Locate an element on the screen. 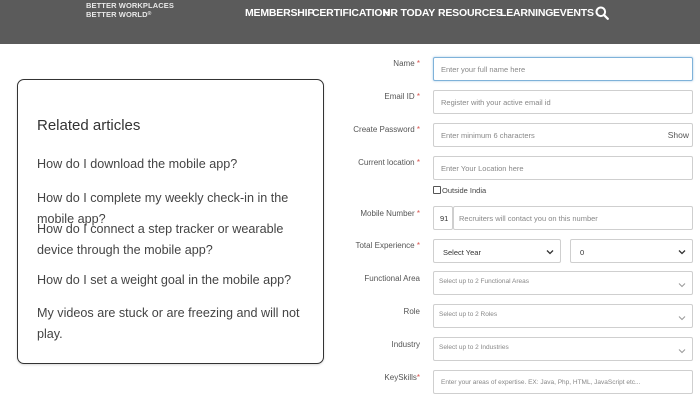 This screenshot has width=700, height=400. role-select: Select up to 2 Roles is located at coordinates (563, 316).